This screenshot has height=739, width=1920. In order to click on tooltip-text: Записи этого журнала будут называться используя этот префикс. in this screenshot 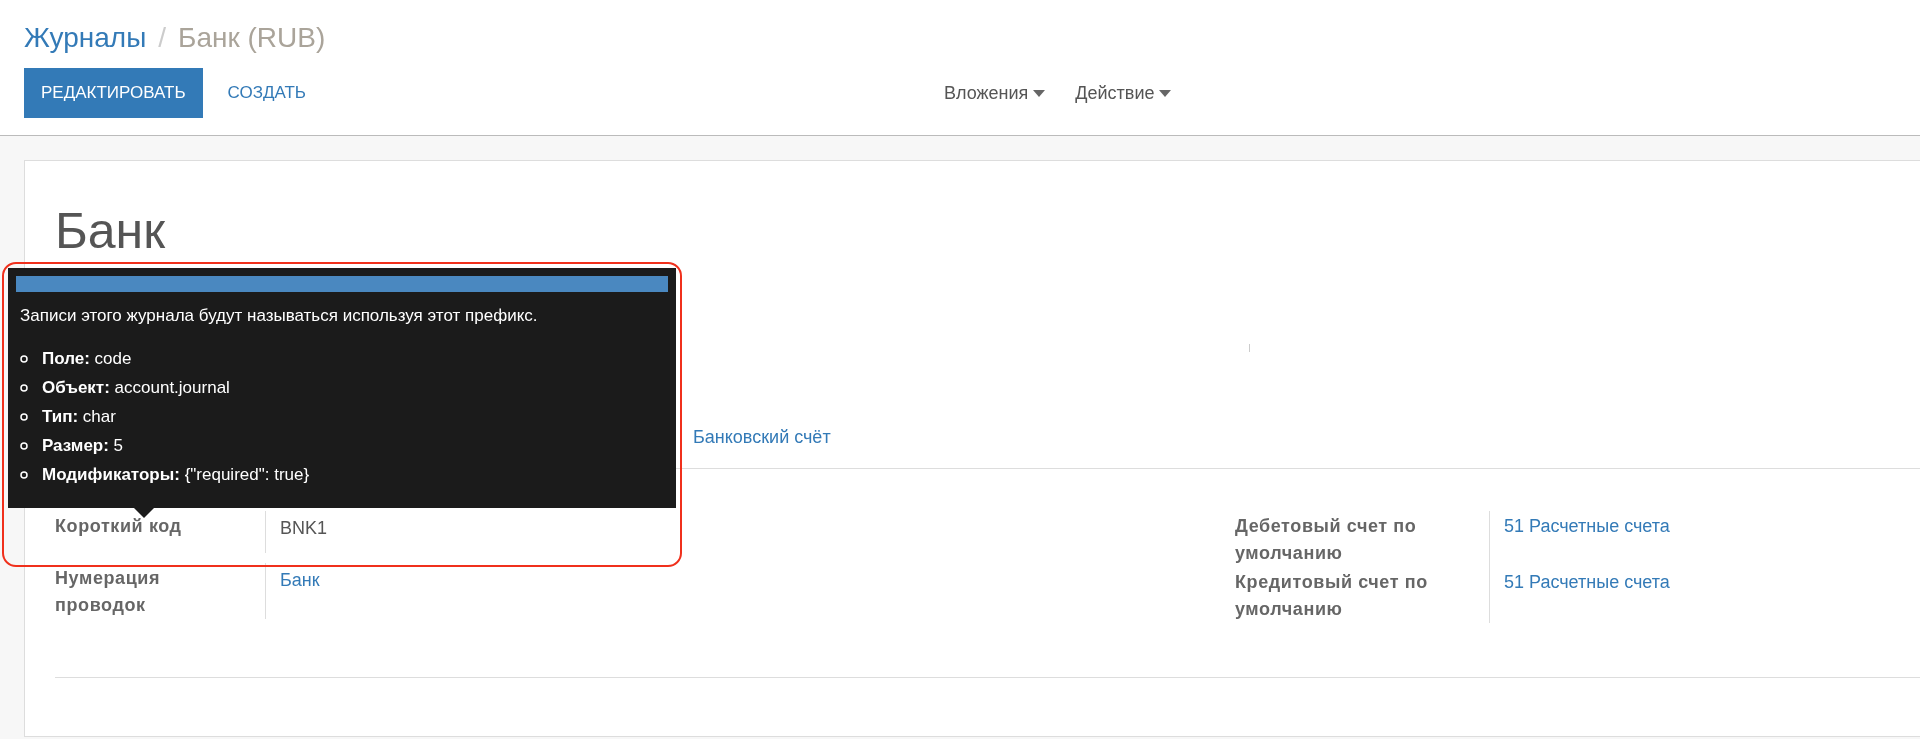, I will do `click(279, 316)`.